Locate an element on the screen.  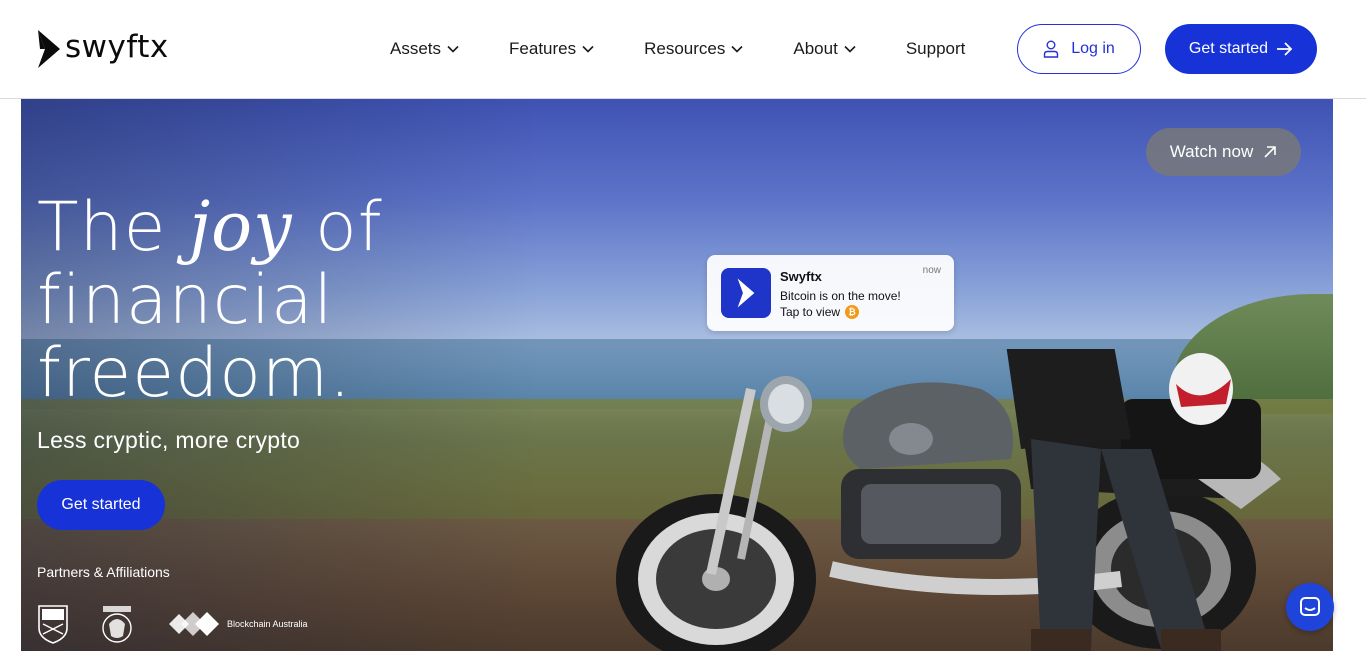
nav-item-label: Assets is located at coordinates (416, 48).